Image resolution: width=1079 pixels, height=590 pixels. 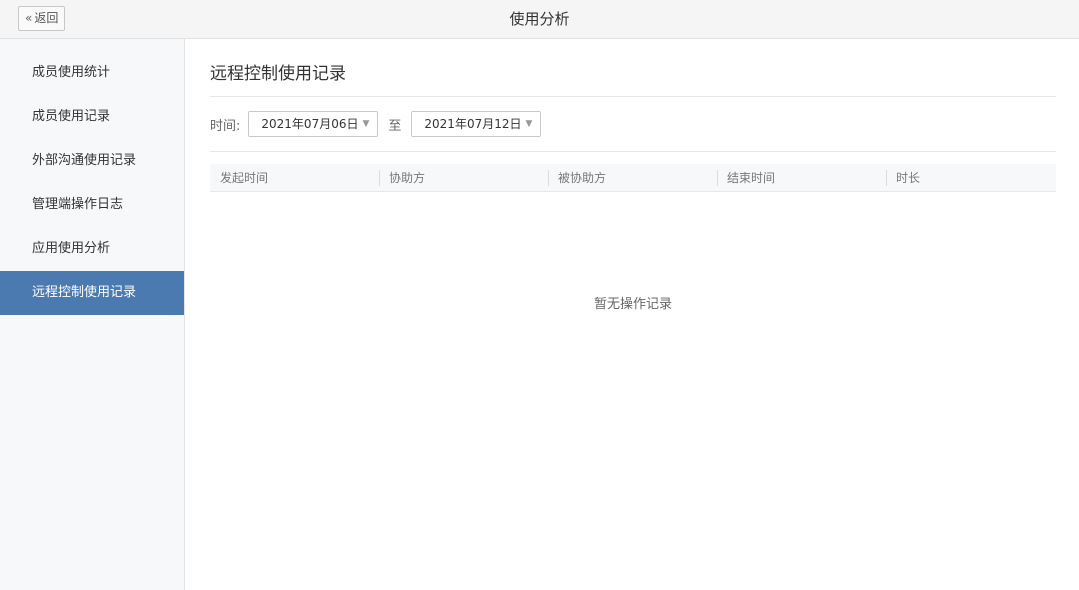 I want to click on end-date-select: 2021年07月12日 ▼, so click(x=476, y=124).